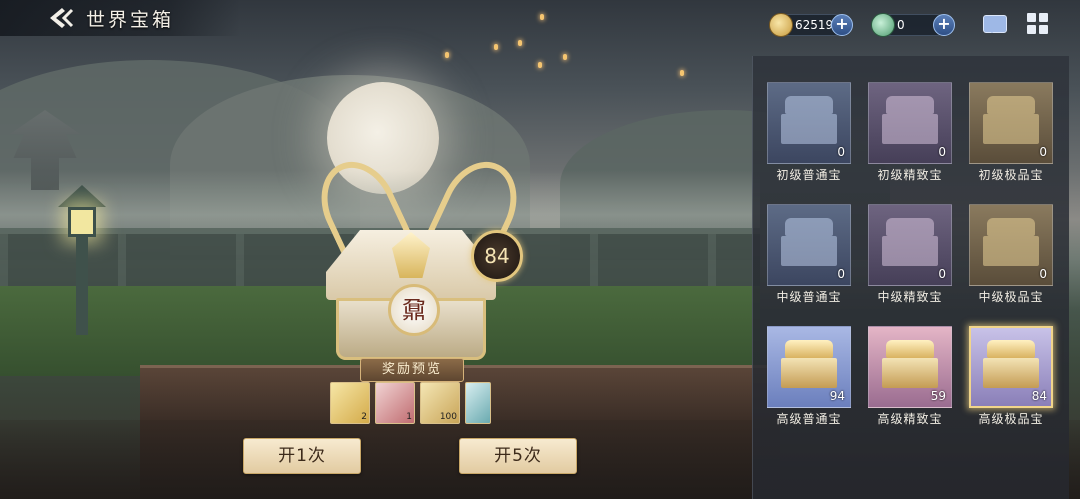  Describe the element at coordinates (1011, 175) in the screenshot. I see `chest-label: 初级极品宝` at that location.